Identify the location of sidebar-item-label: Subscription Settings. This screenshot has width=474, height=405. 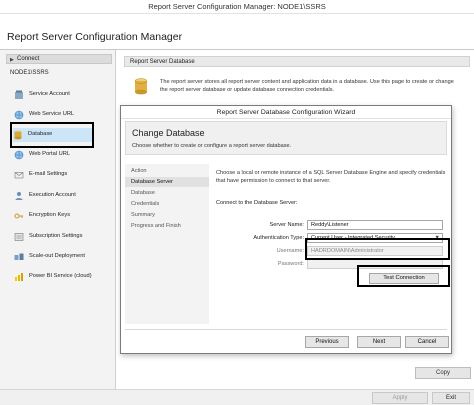
(56, 236).